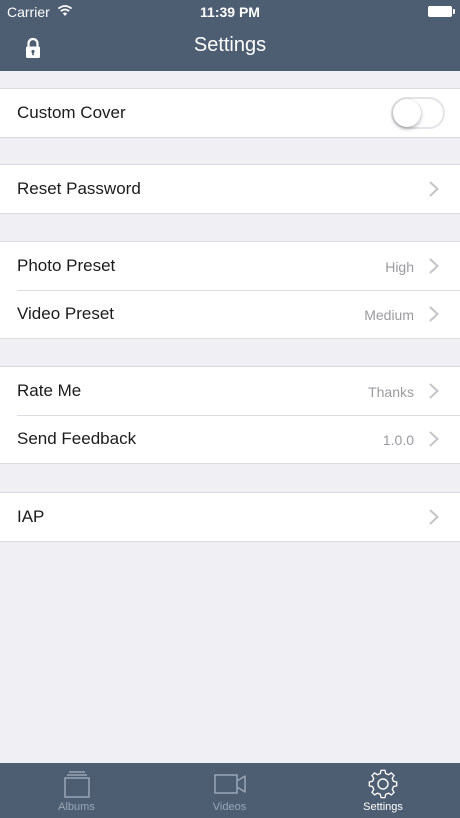 The image size is (460, 818). I want to click on navigation-bar: Settings, so click(230, 47).